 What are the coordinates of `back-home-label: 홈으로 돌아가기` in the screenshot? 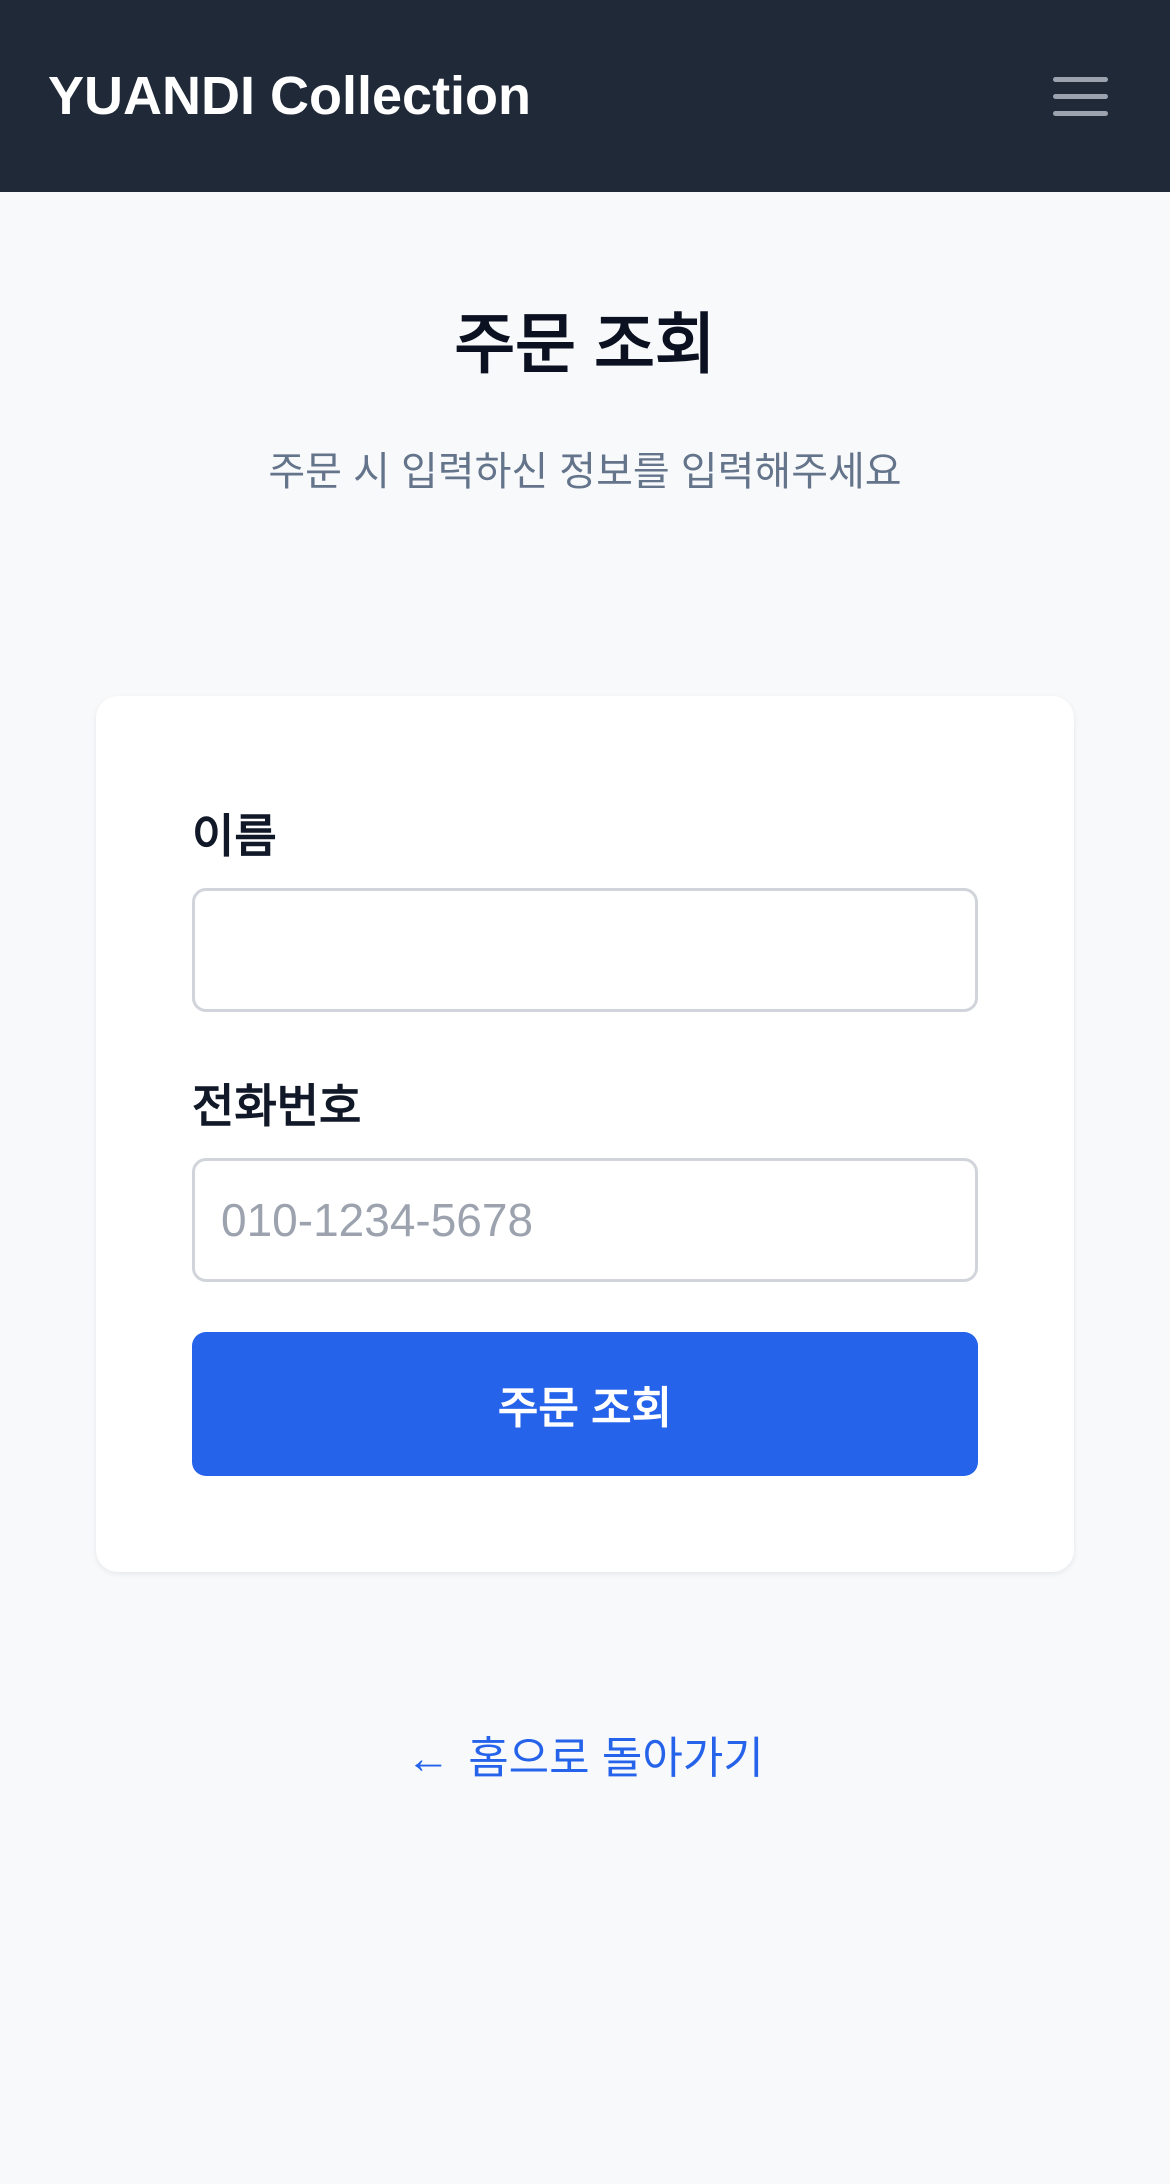 It's located at (616, 1758).